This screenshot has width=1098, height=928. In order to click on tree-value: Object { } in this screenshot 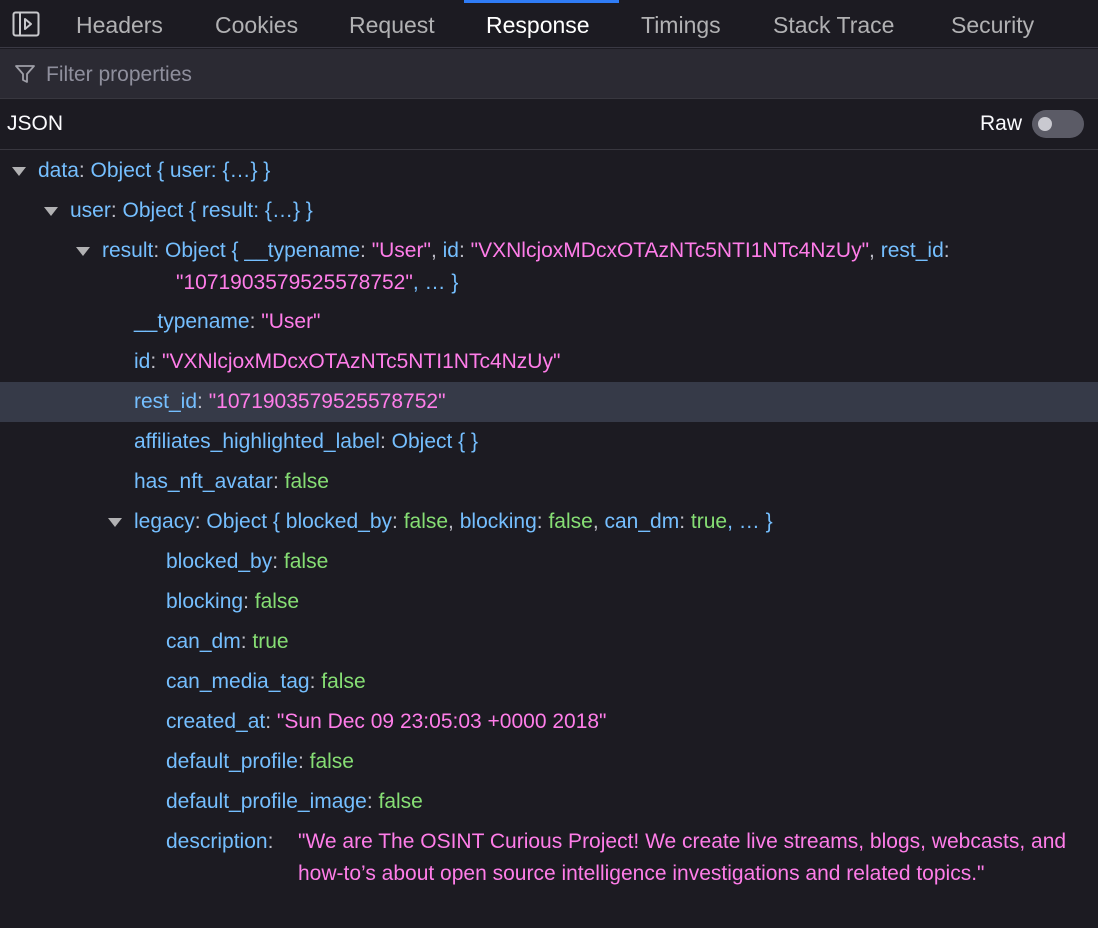, I will do `click(435, 441)`.